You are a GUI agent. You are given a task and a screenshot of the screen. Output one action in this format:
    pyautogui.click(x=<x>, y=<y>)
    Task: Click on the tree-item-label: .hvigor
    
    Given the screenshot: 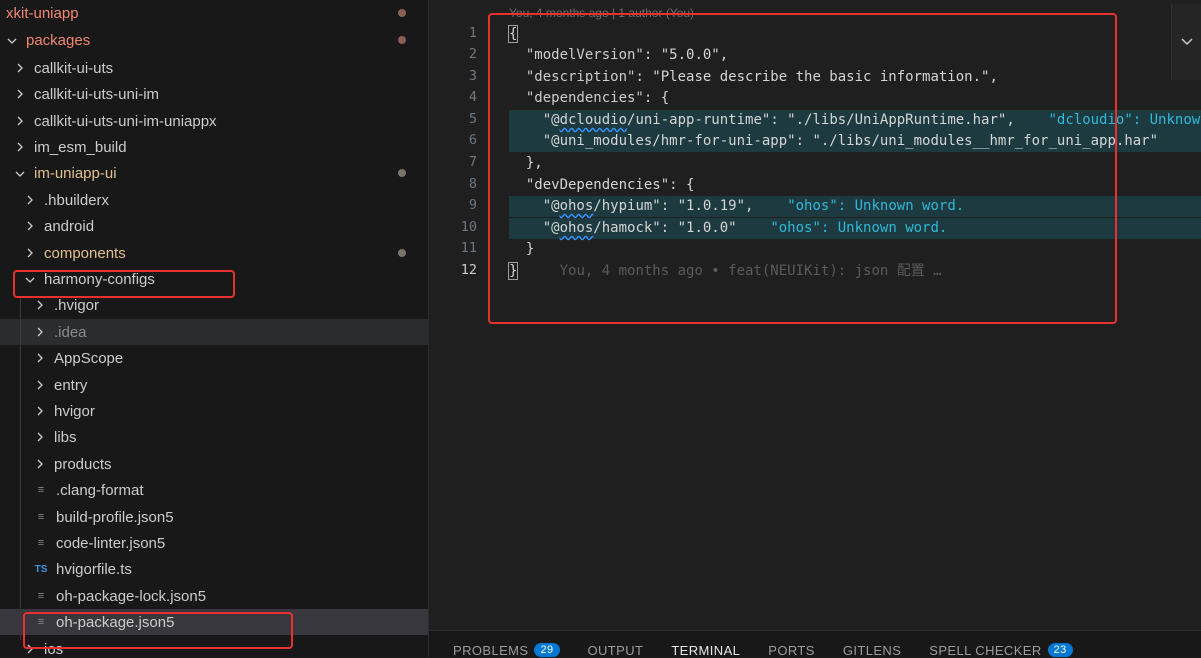 What is the action you would take?
    pyautogui.click(x=77, y=305)
    